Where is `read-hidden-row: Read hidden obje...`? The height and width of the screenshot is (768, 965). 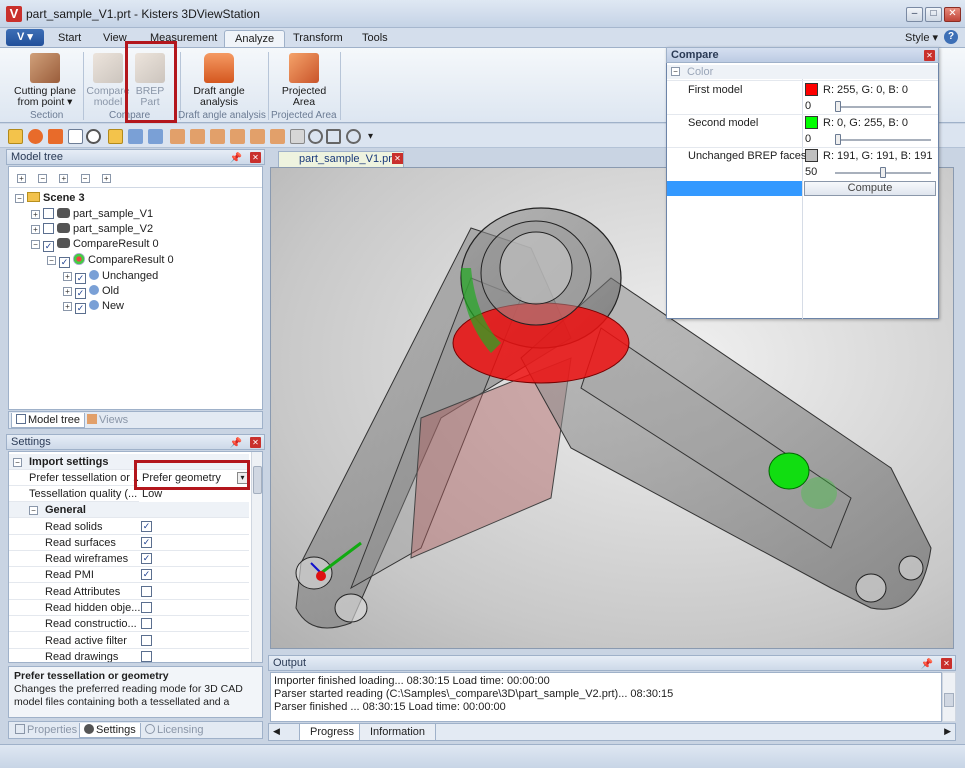
read-hidden-row: Read hidden obje... is located at coordinates (129, 608).